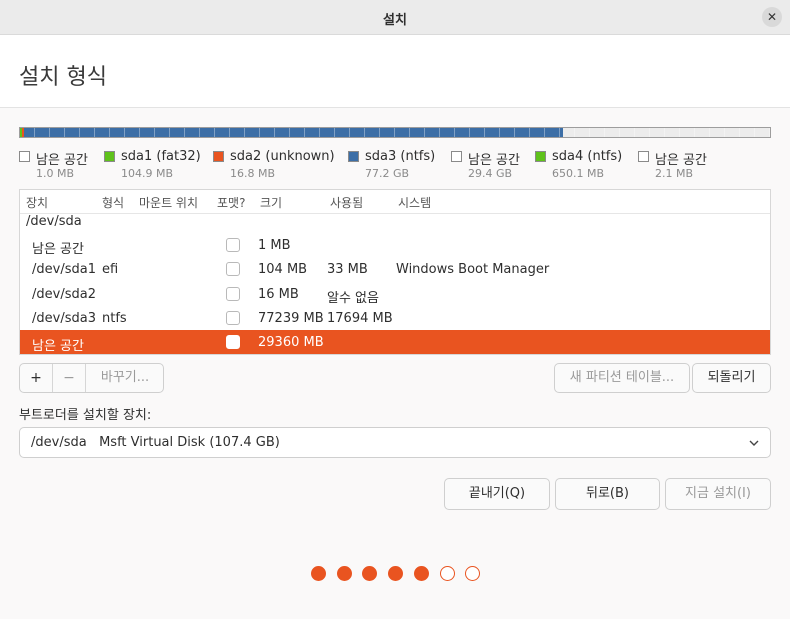 This screenshot has width=790, height=619. I want to click on legend-size: 2.1 MB, so click(674, 173).